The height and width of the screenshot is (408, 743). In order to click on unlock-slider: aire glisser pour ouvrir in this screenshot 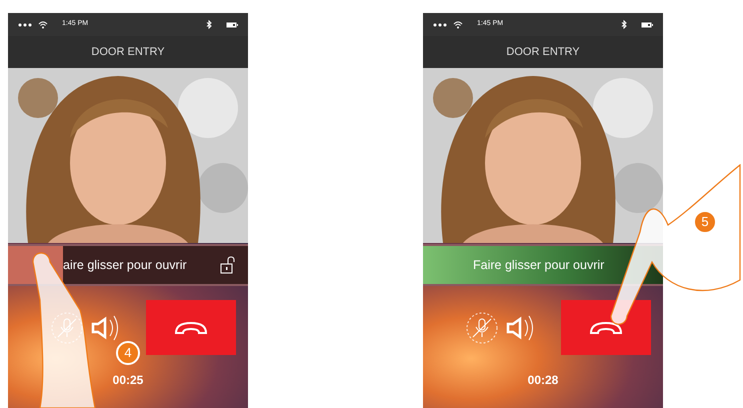, I will do `click(128, 265)`.